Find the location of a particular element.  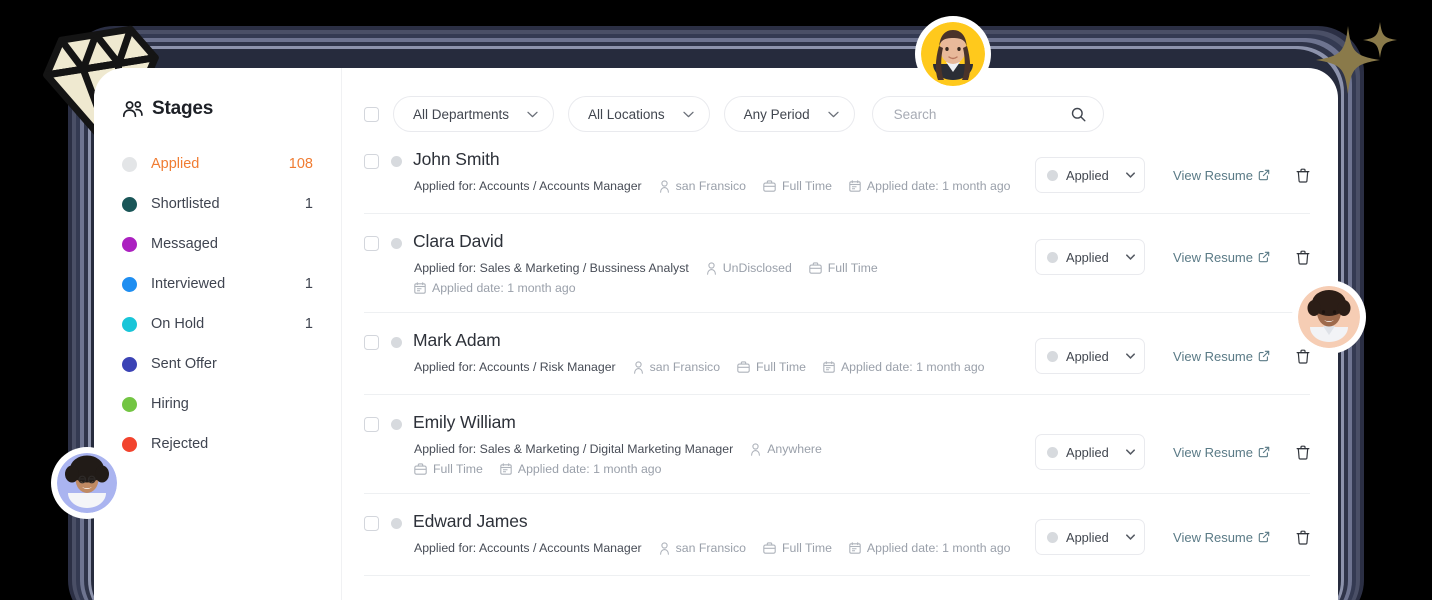

search-icon is located at coordinates (1078, 114).